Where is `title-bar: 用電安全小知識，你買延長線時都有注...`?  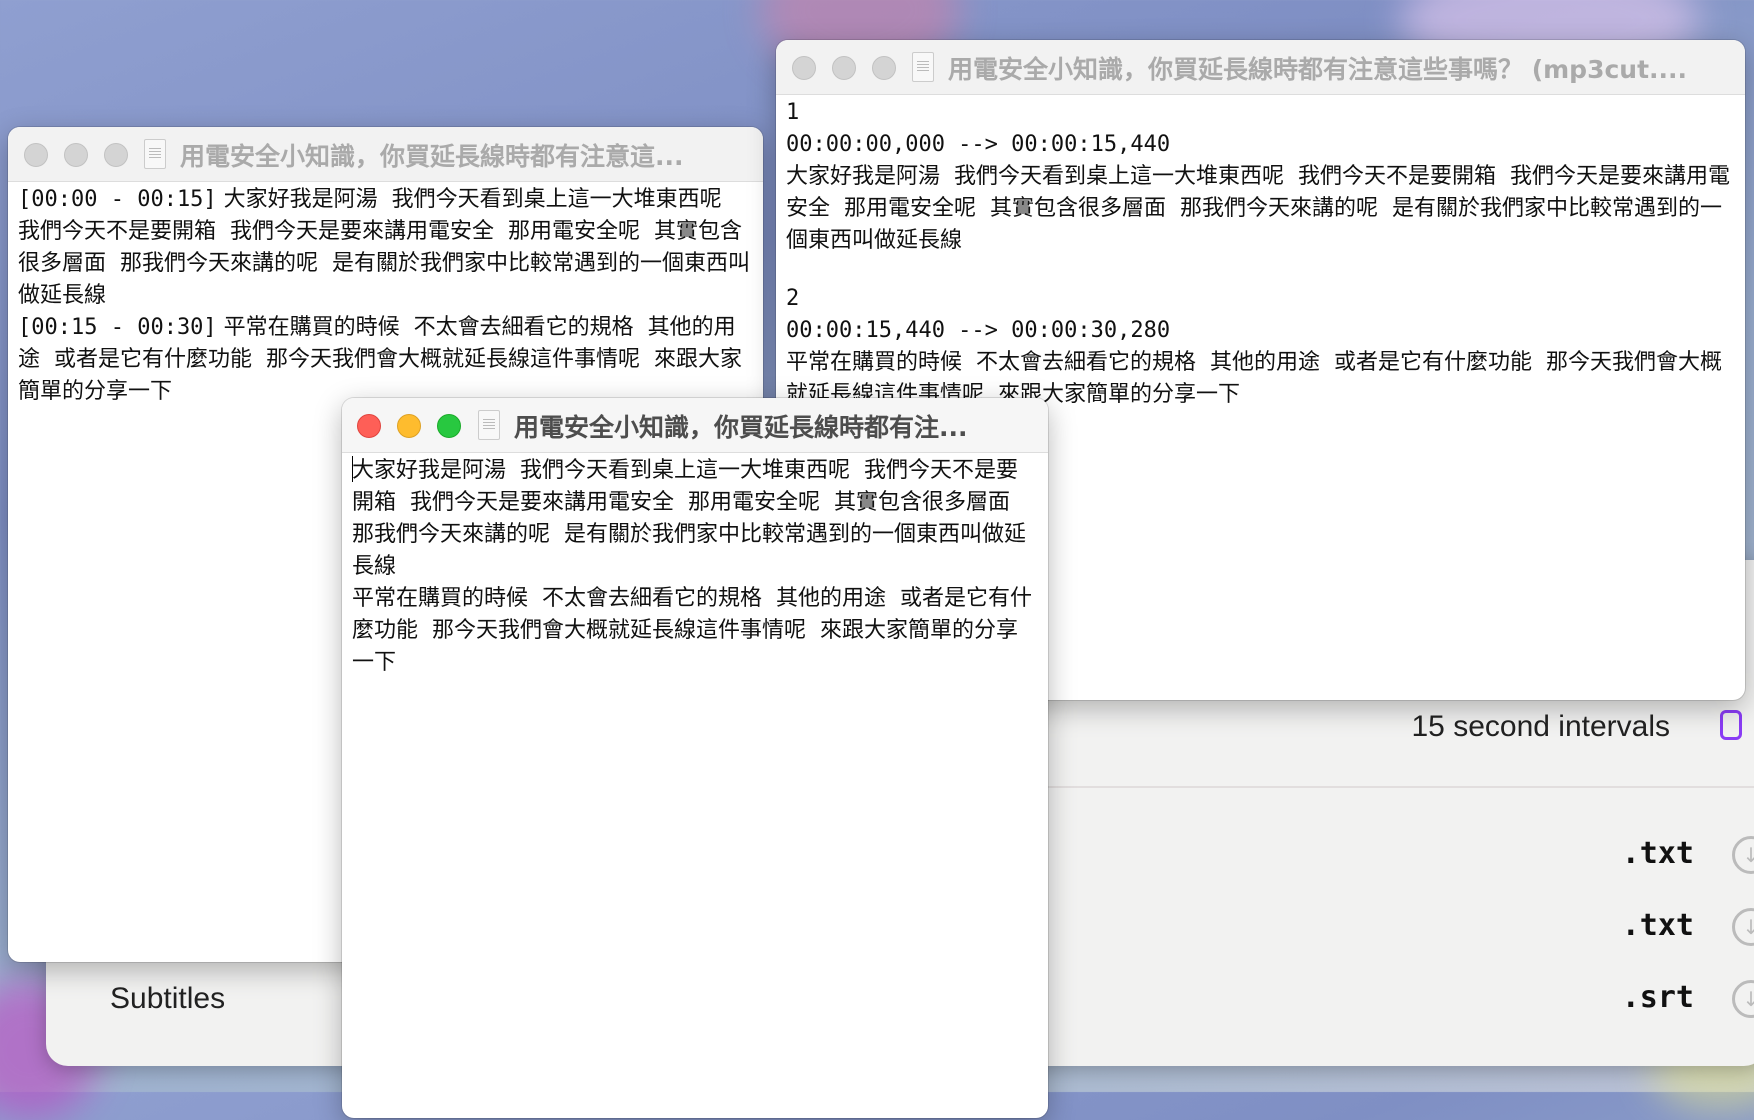 title-bar: 用電安全小知識，你買延長線時都有注... is located at coordinates (695, 425).